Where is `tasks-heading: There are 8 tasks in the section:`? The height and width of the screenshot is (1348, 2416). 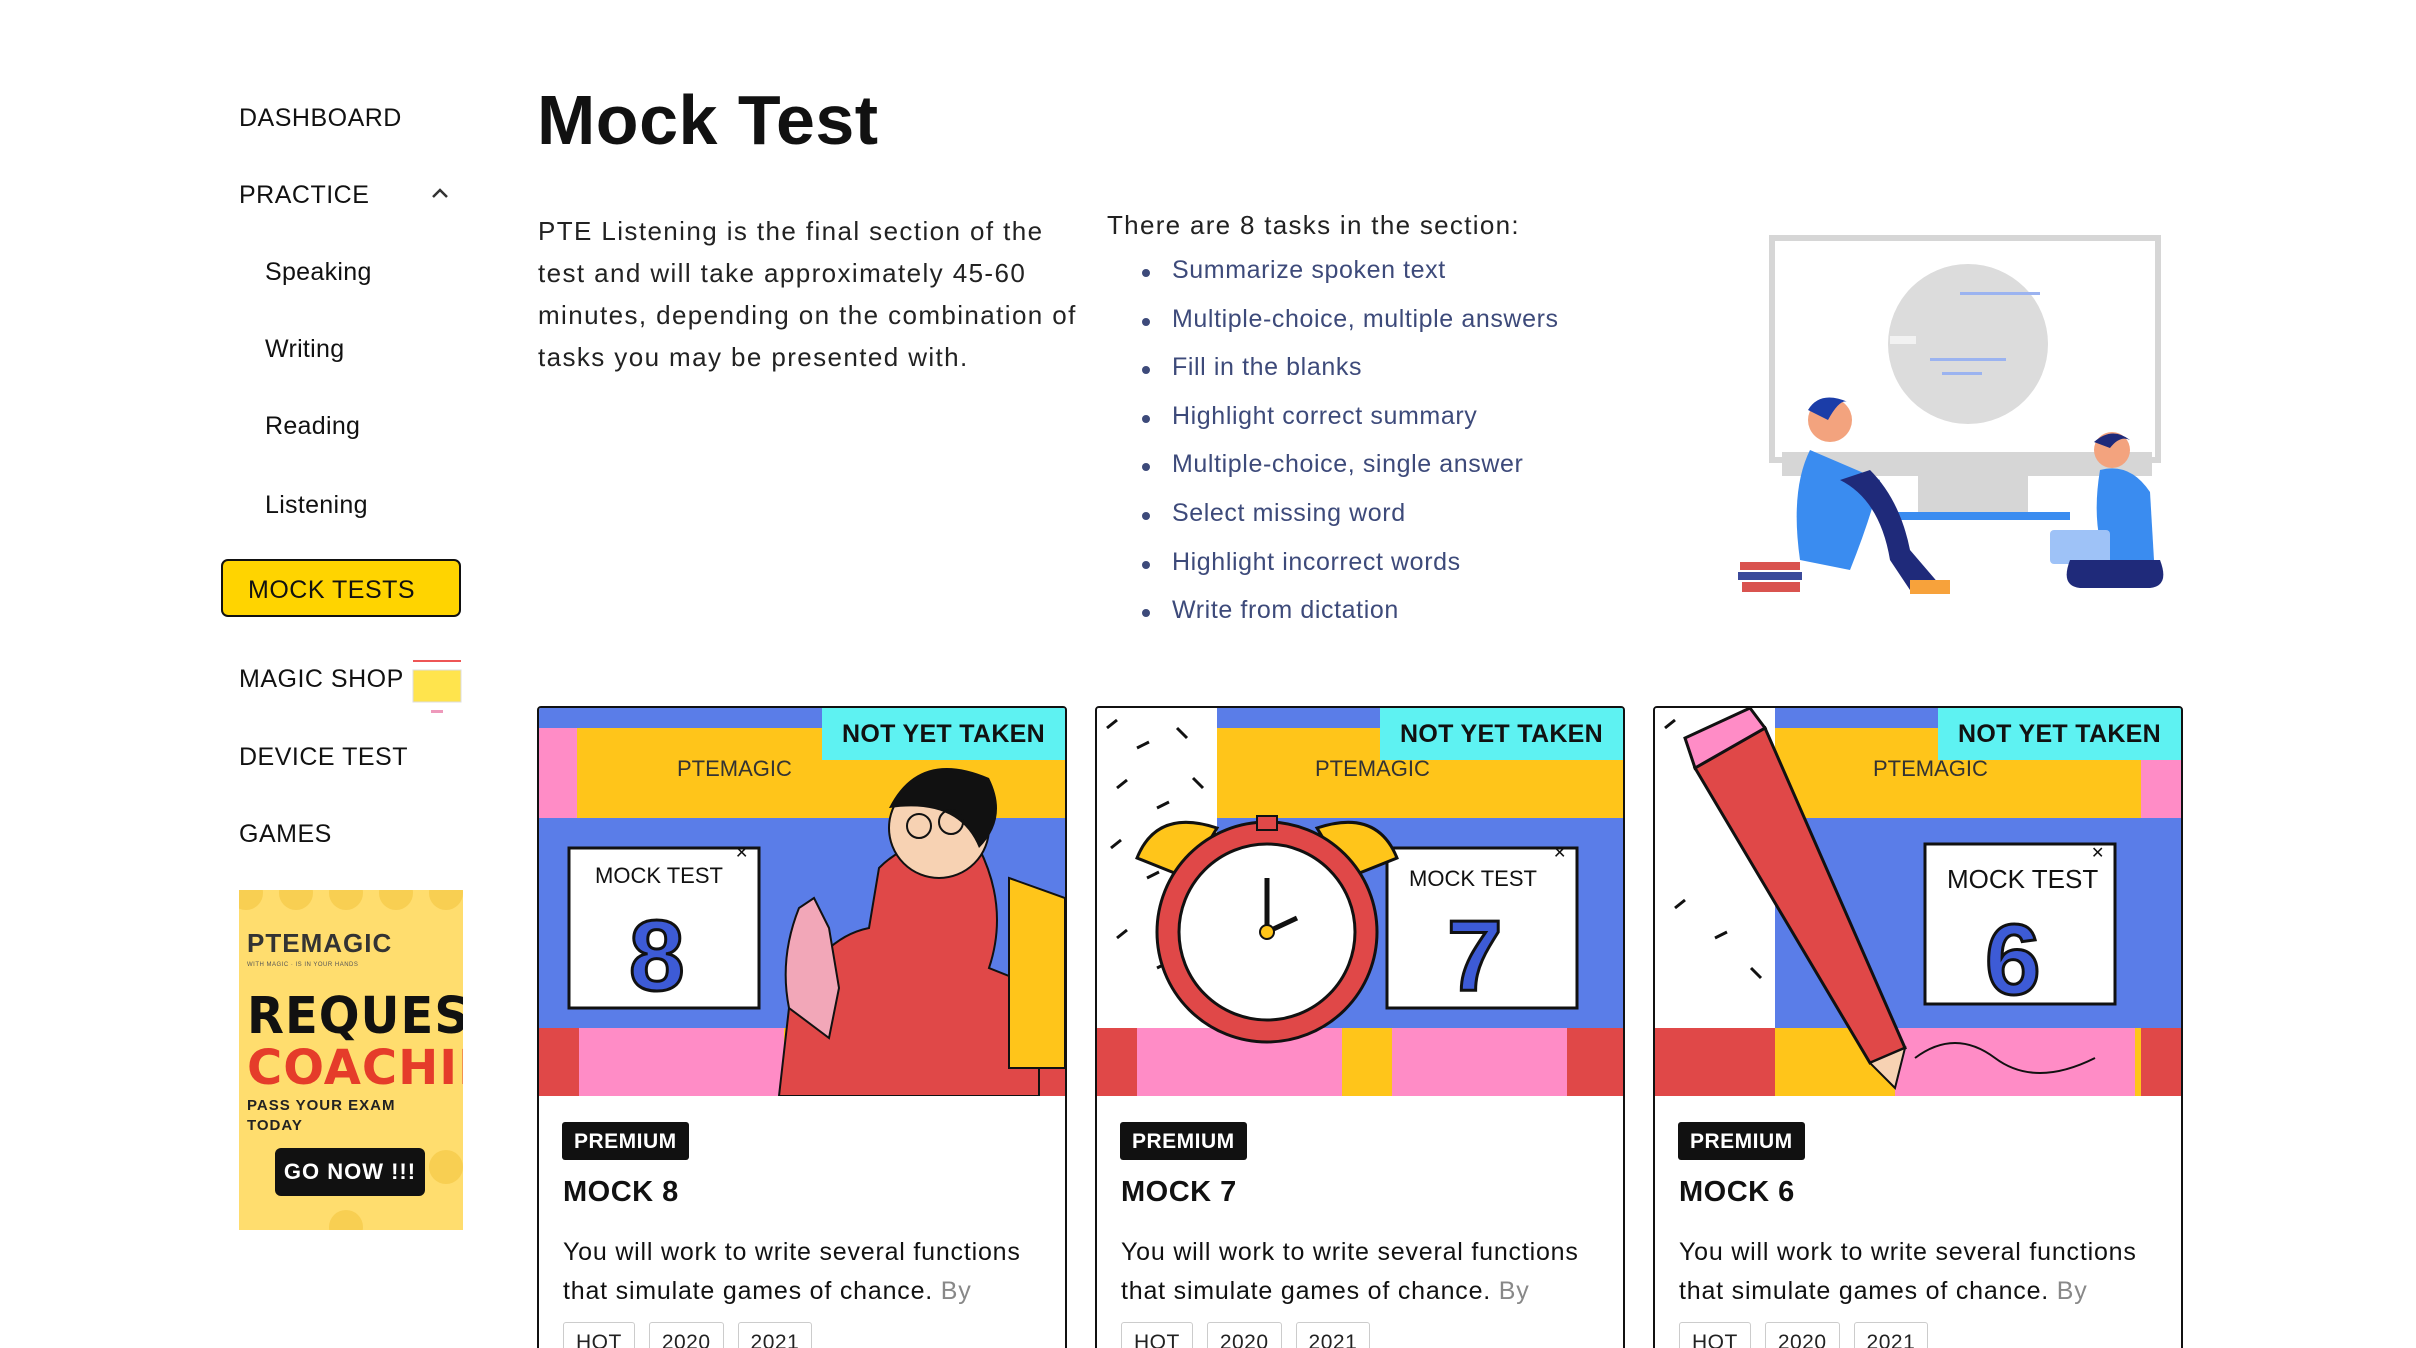
tasks-heading: There are 8 tasks in the section: is located at coordinates (1313, 225).